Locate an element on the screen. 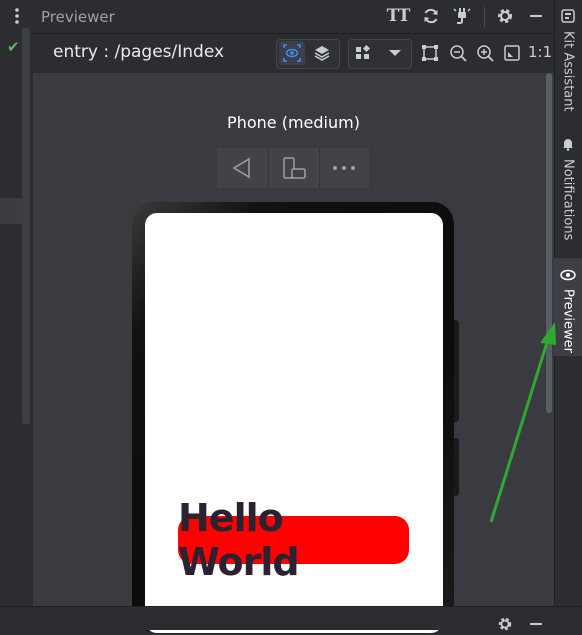  tab-label: Previewer is located at coordinates (568, 321).